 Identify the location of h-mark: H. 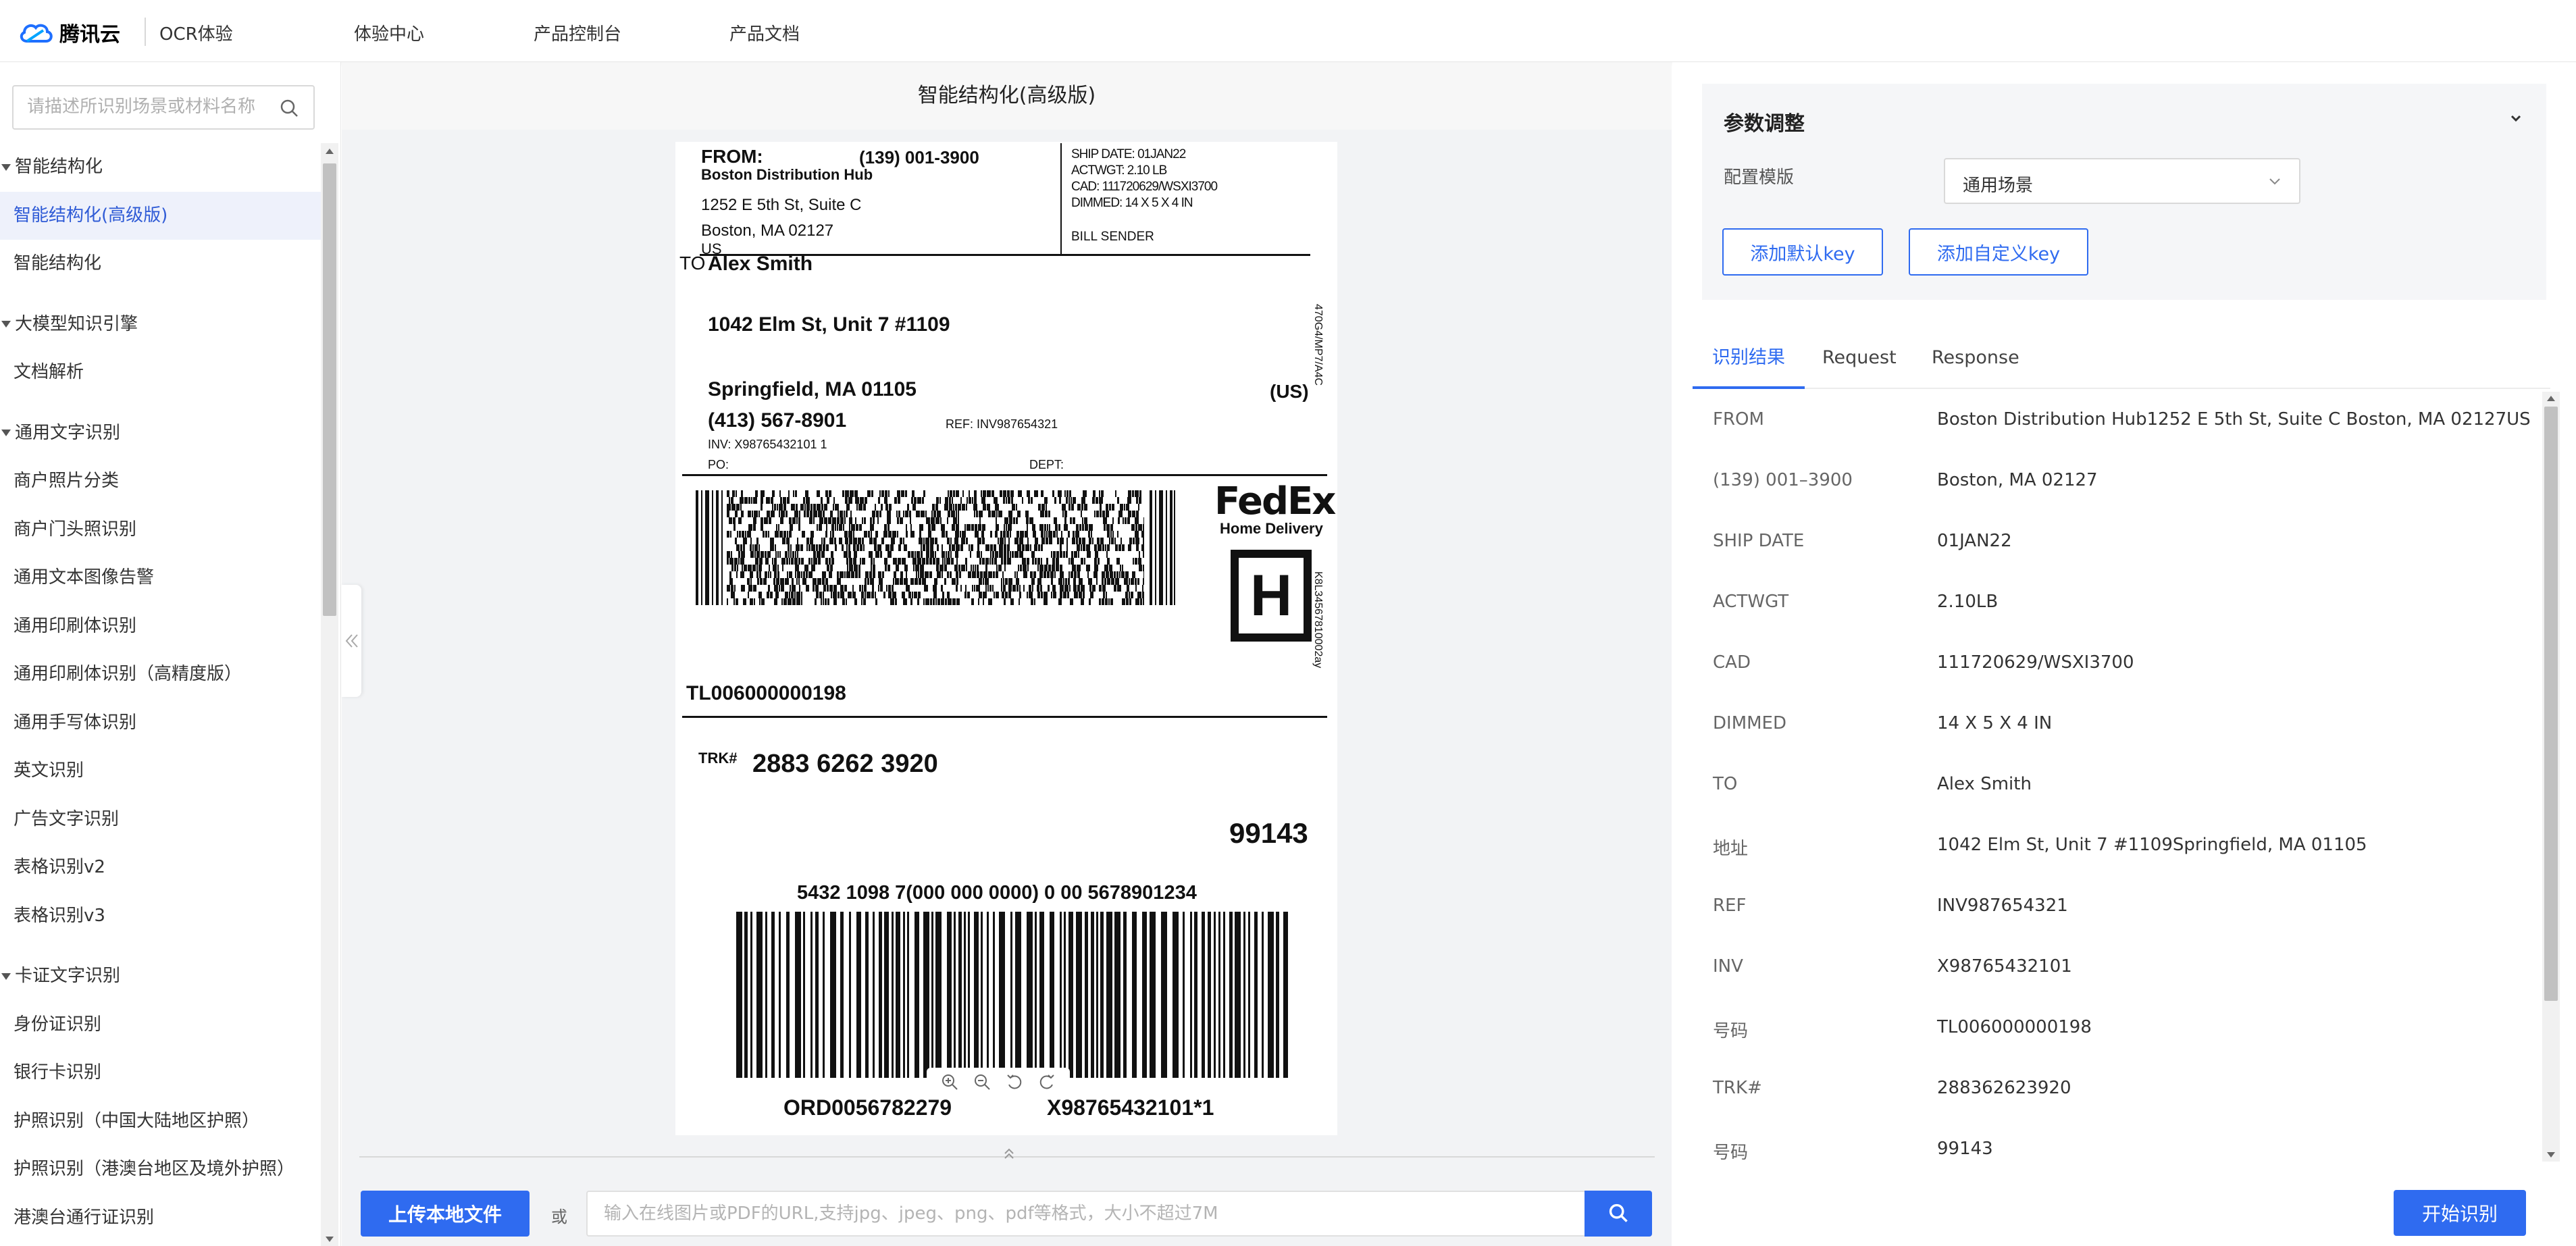
(1271, 595).